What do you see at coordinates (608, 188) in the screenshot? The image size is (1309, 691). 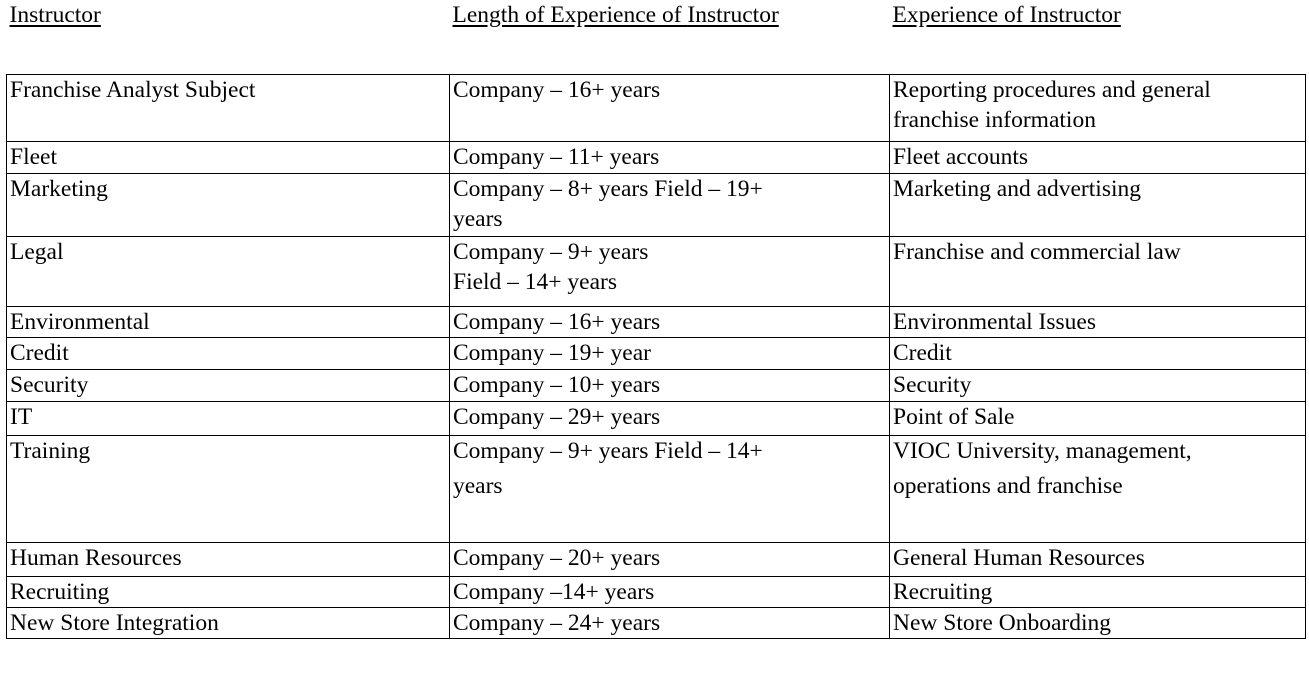 I see `length-text: Company – 8+ years Field – 19+` at bounding box center [608, 188].